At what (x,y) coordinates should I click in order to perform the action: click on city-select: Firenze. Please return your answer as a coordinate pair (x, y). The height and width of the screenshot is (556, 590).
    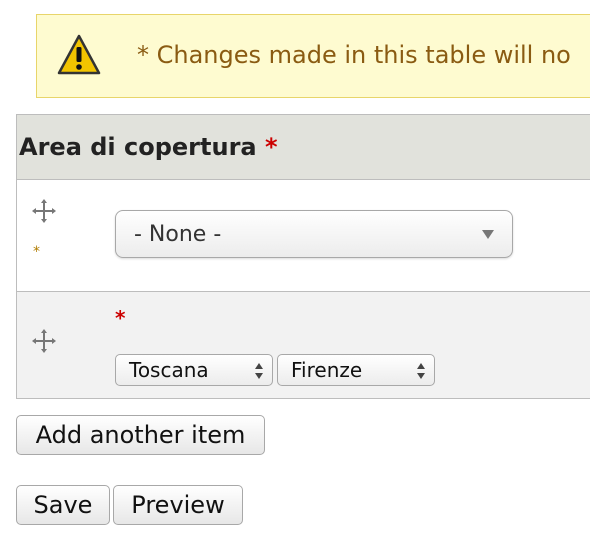
    Looking at the image, I should click on (356, 370).